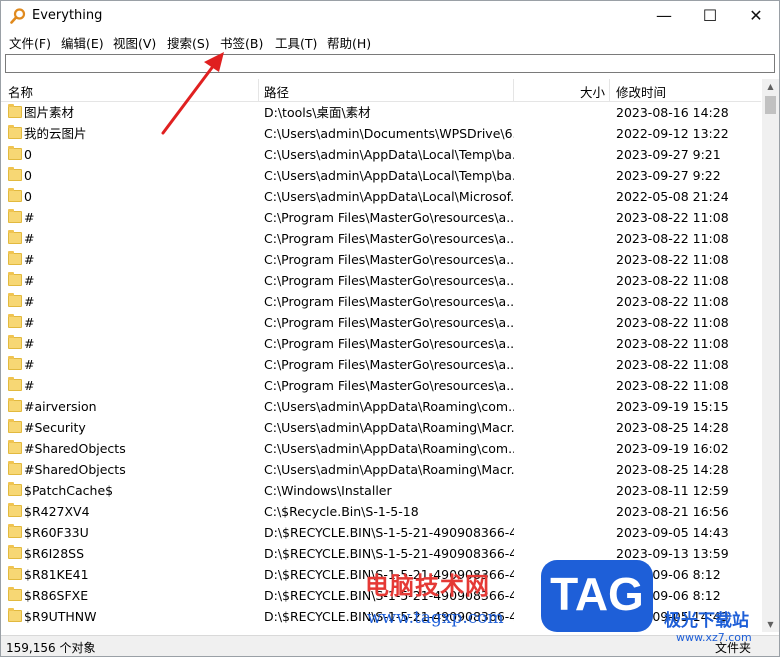 The width and height of the screenshot is (780, 657). What do you see at coordinates (733, 648) in the screenshot?
I see `status-folder-label: 文件夹` at bounding box center [733, 648].